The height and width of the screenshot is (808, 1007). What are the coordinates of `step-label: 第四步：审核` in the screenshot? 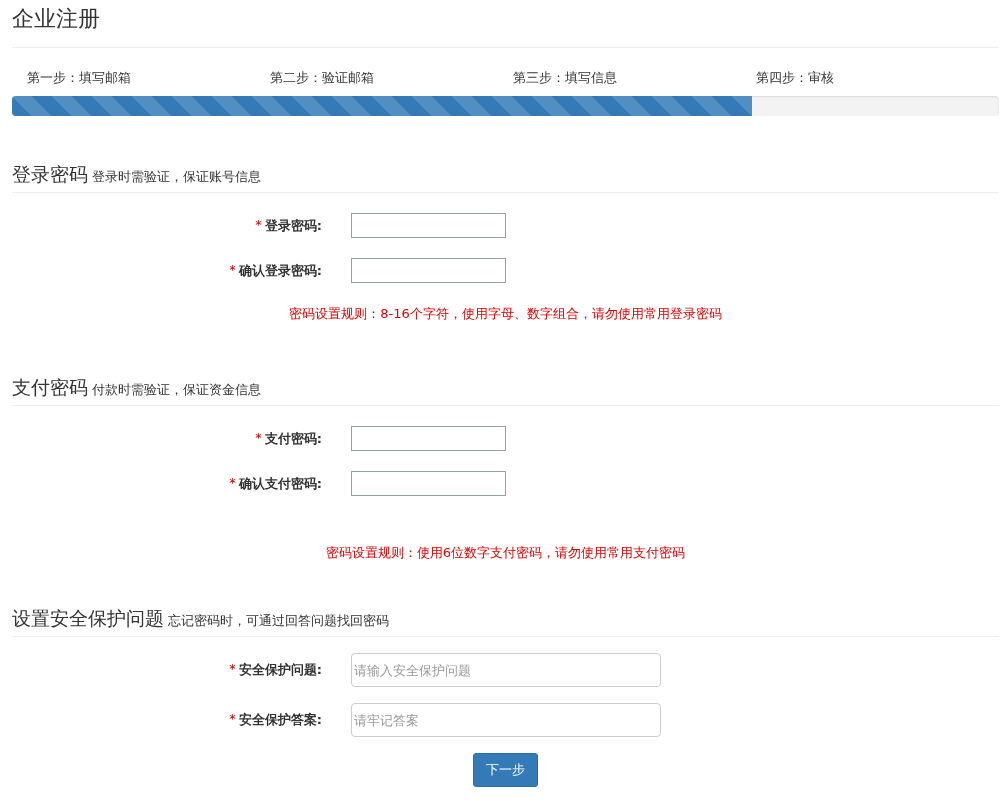 It's located at (795, 78).